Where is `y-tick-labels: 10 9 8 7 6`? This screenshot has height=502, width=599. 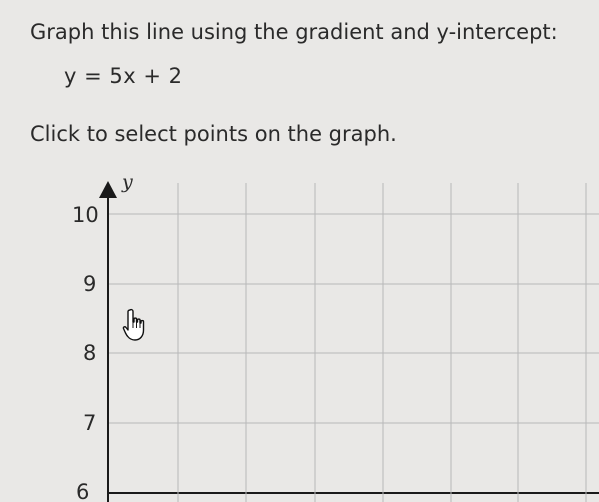 y-tick-labels: 10 9 8 7 6 is located at coordinates (85, 352).